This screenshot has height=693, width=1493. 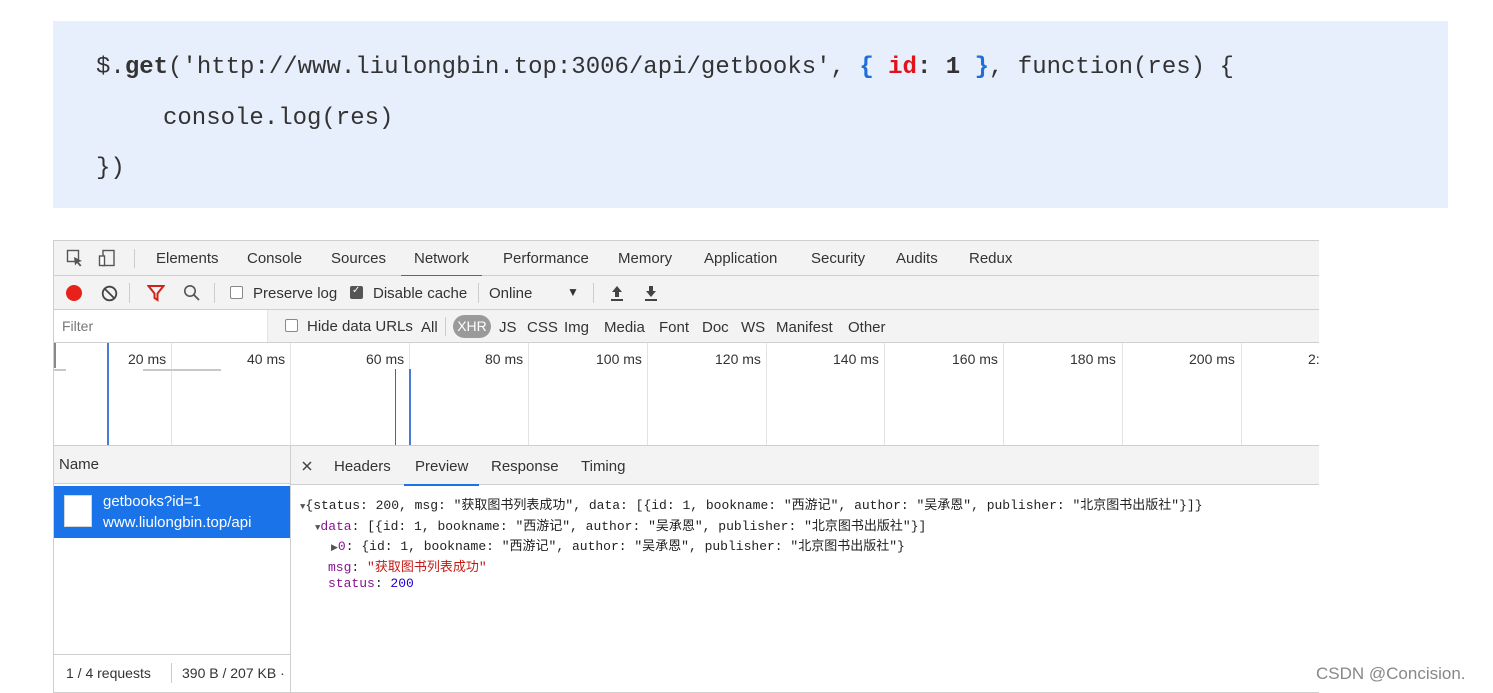 What do you see at coordinates (295, 293) in the screenshot?
I see `preserve-log-label: Preserve log` at bounding box center [295, 293].